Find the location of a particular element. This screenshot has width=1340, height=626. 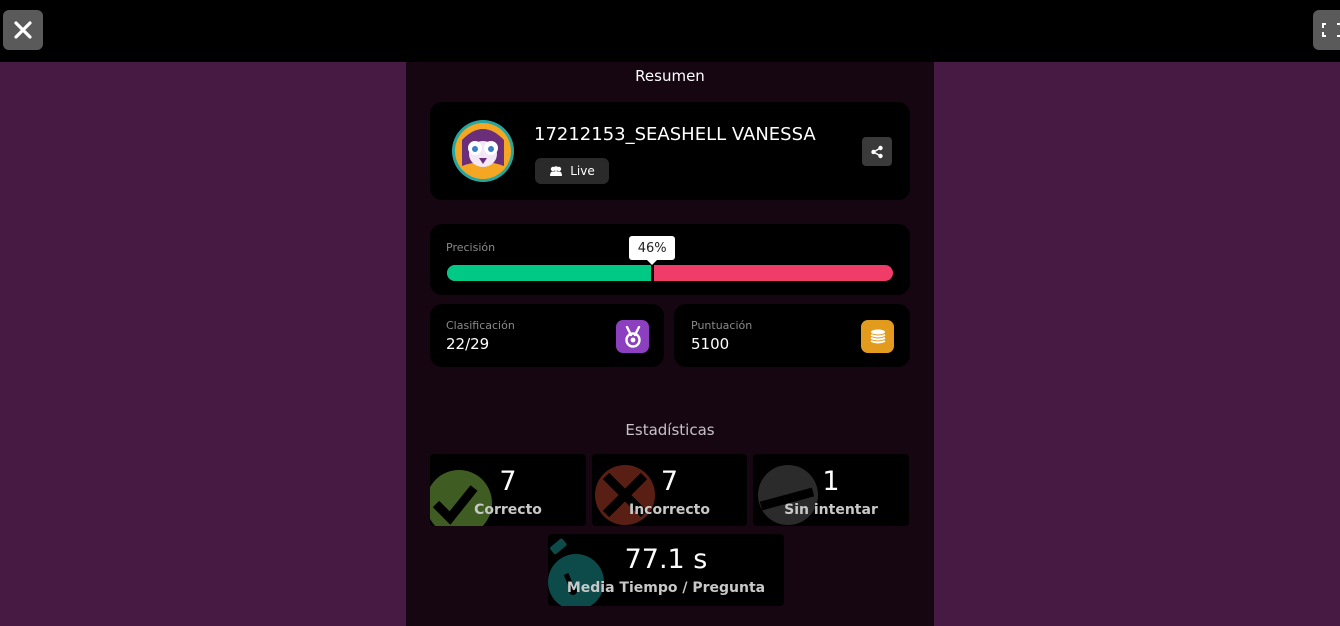

avatar is located at coordinates (483, 151).